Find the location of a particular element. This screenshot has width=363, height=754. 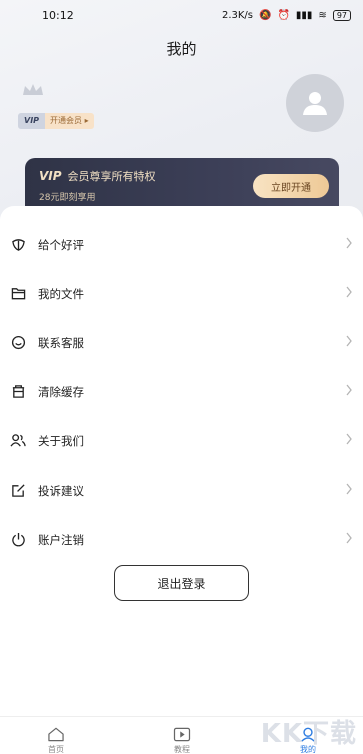

menu-item-feedback: 投诉建议 is located at coordinates (181, 490).